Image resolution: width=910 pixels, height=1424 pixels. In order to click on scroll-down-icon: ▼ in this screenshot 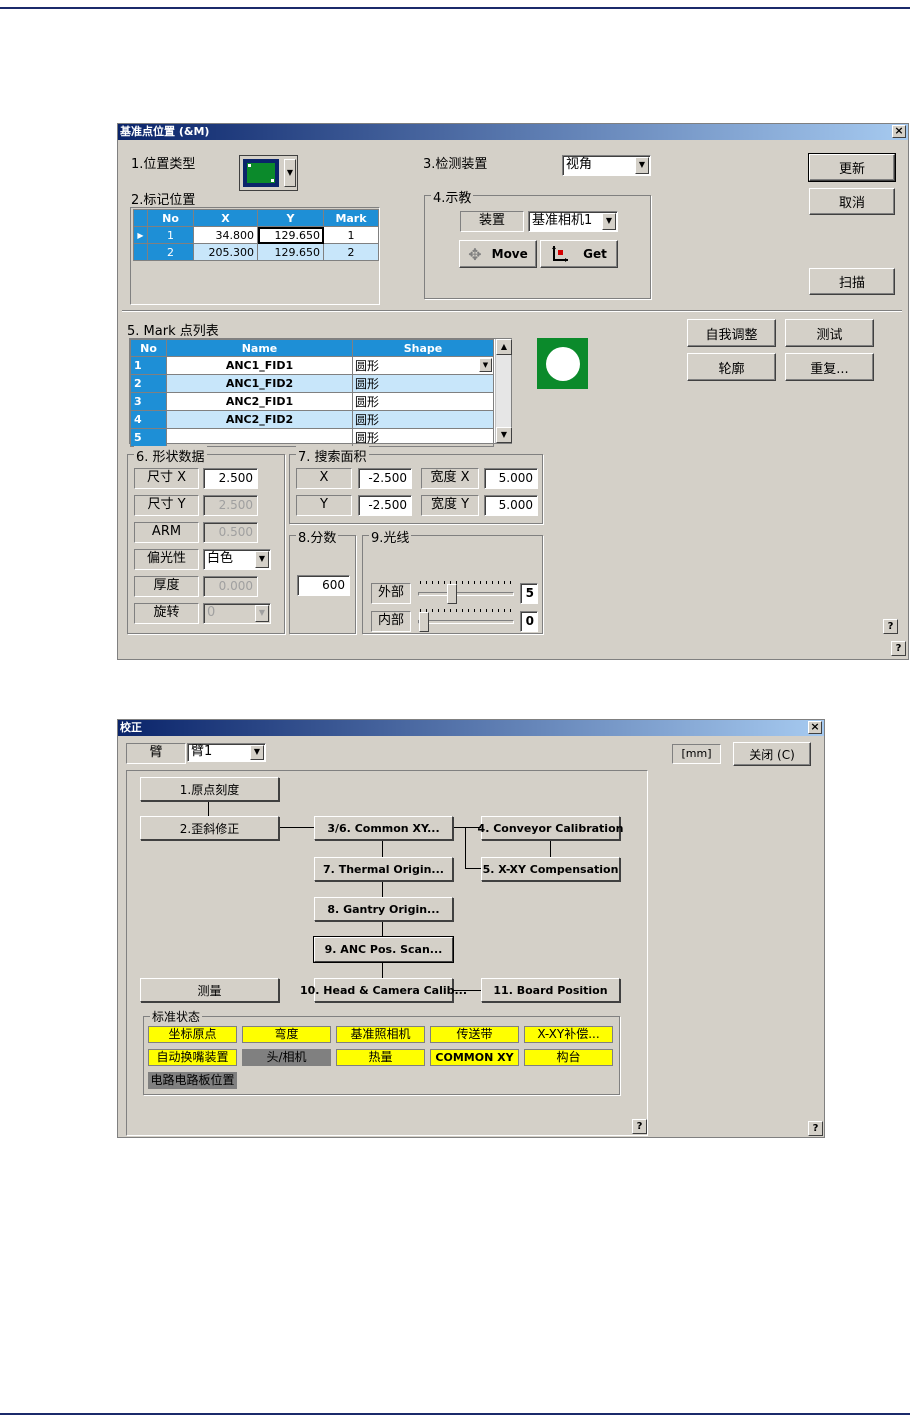, I will do `click(504, 435)`.